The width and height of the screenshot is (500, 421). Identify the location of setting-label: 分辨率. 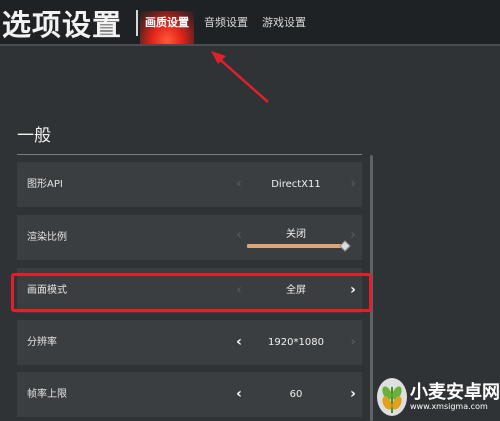
(42, 342).